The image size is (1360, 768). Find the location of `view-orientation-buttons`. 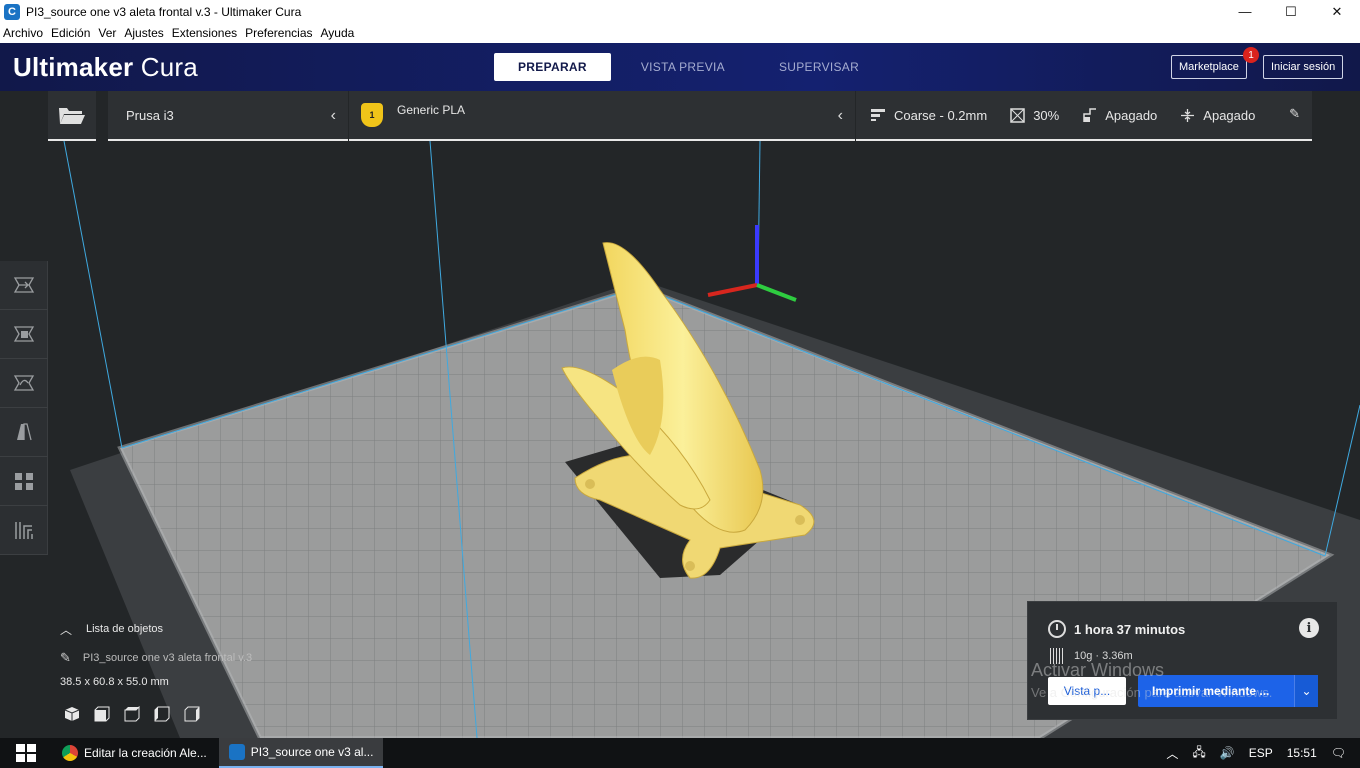

view-orientation-buttons is located at coordinates (137, 714).